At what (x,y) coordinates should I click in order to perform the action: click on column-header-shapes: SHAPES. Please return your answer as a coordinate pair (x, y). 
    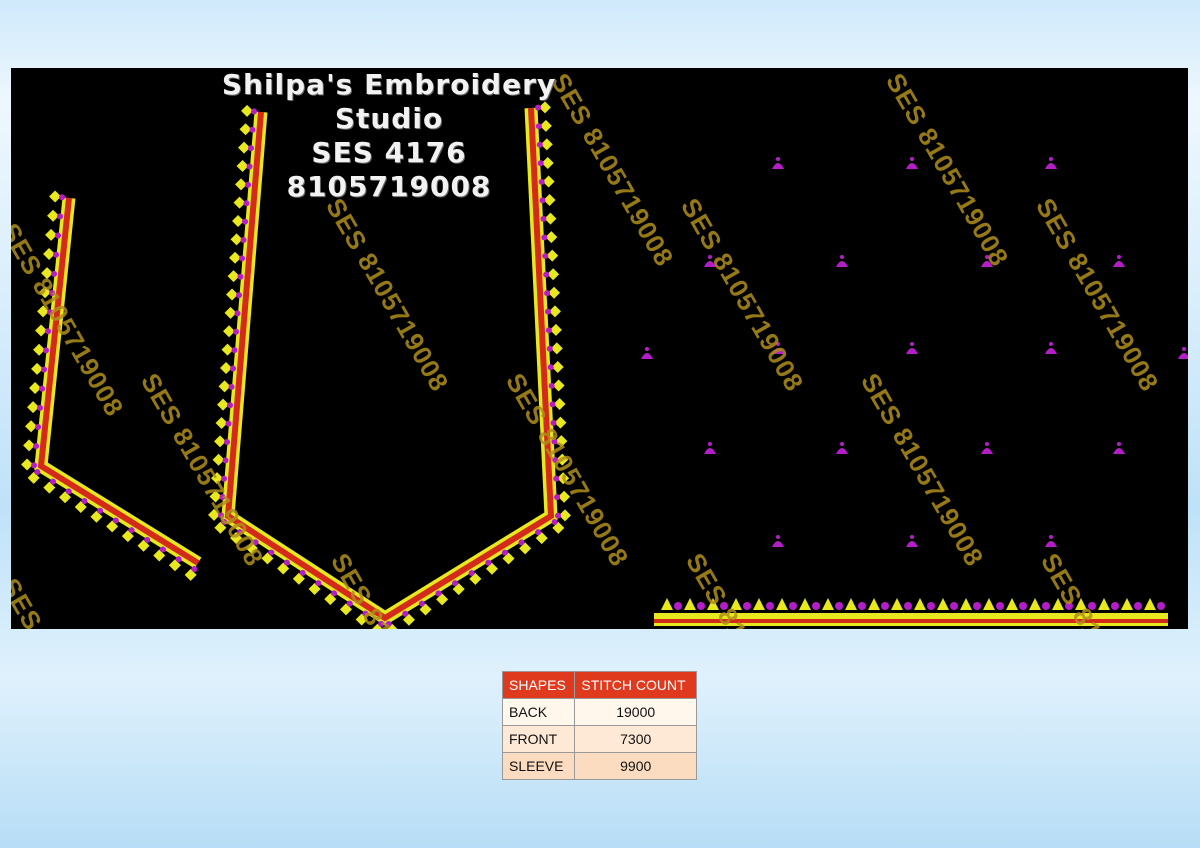
    Looking at the image, I should click on (538, 685).